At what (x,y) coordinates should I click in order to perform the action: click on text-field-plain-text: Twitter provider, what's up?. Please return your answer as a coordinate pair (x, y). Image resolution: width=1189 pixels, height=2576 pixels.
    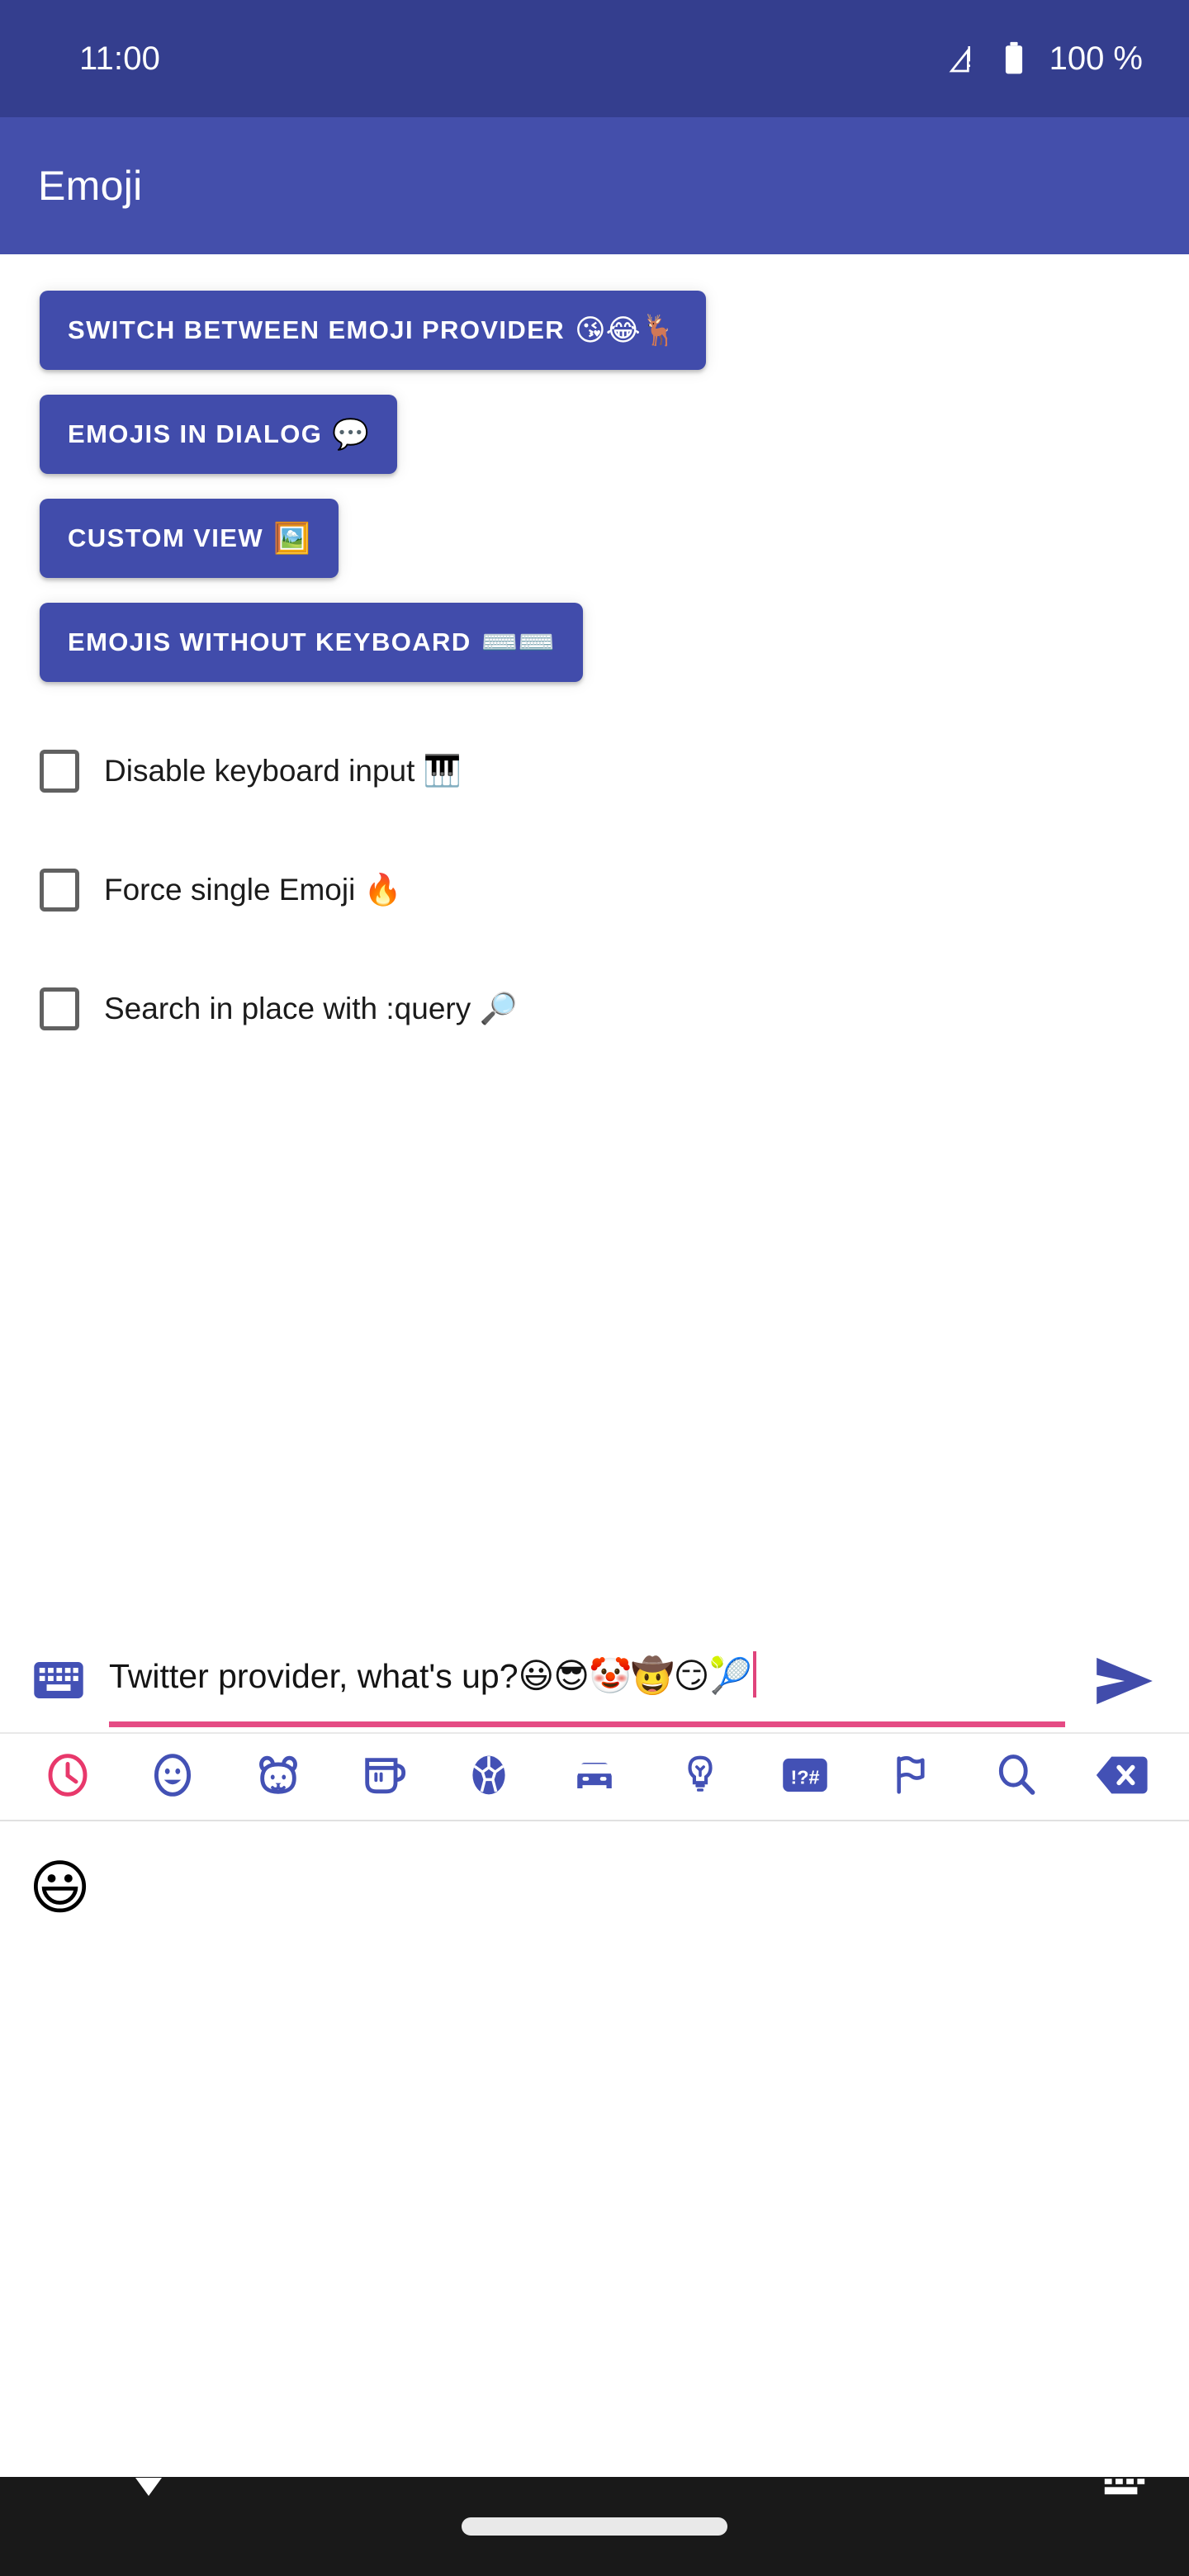
    Looking at the image, I should click on (314, 1676).